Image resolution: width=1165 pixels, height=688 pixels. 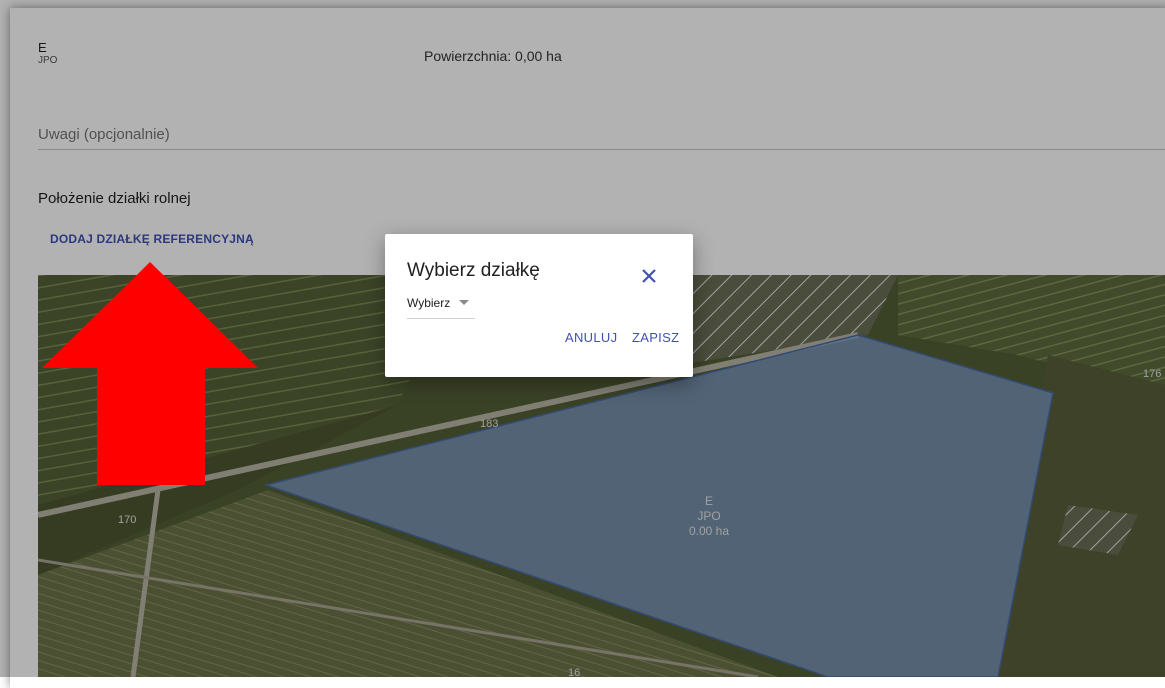 I want to click on parcel-select: Wybierz, so click(x=441, y=306).